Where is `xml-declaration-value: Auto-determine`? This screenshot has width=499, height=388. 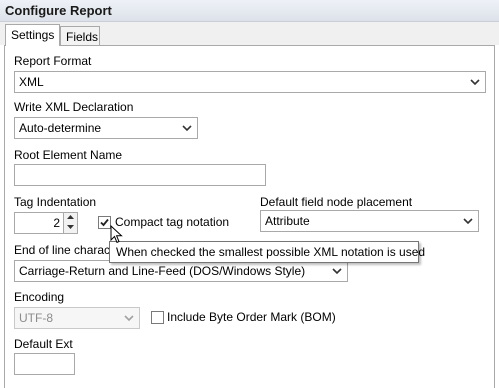
xml-declaration-value: Auto-determine is located at coordinates (60, 128).